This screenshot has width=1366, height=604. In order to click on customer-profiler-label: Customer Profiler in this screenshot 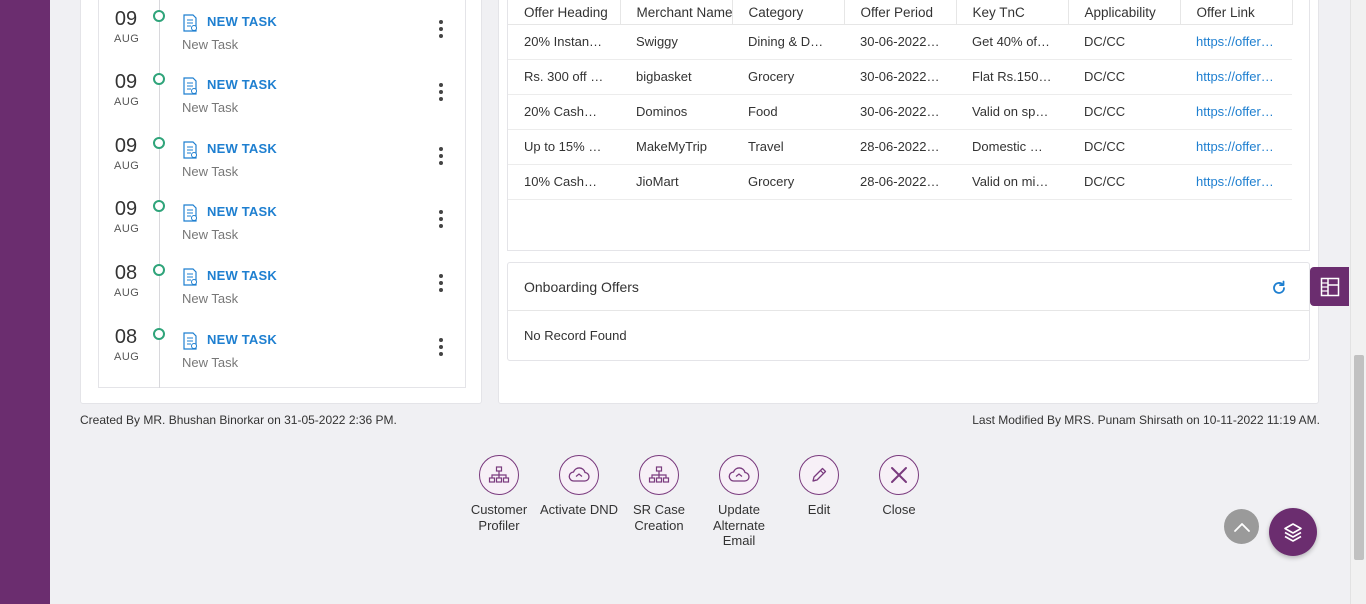, I will do `click(499, 517)`.